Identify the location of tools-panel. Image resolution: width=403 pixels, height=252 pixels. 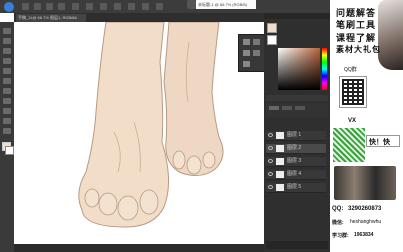
(7, 137).